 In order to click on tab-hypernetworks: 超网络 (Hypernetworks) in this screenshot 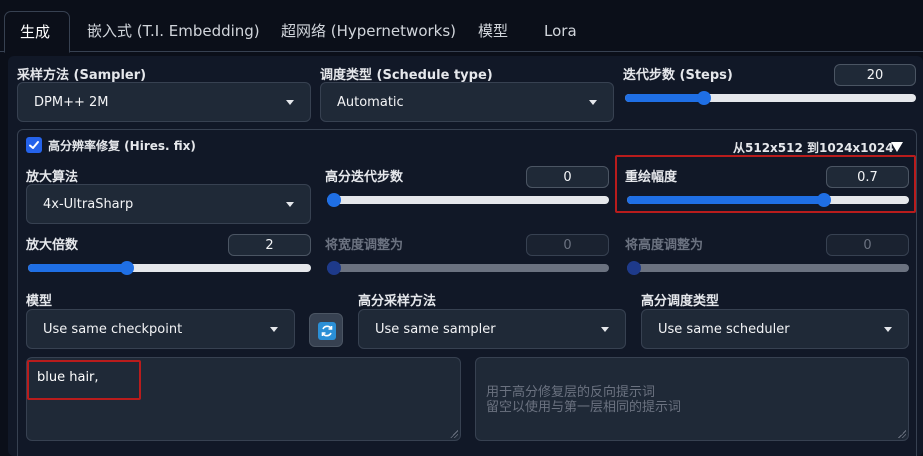, I will do `click(368, 31)`.